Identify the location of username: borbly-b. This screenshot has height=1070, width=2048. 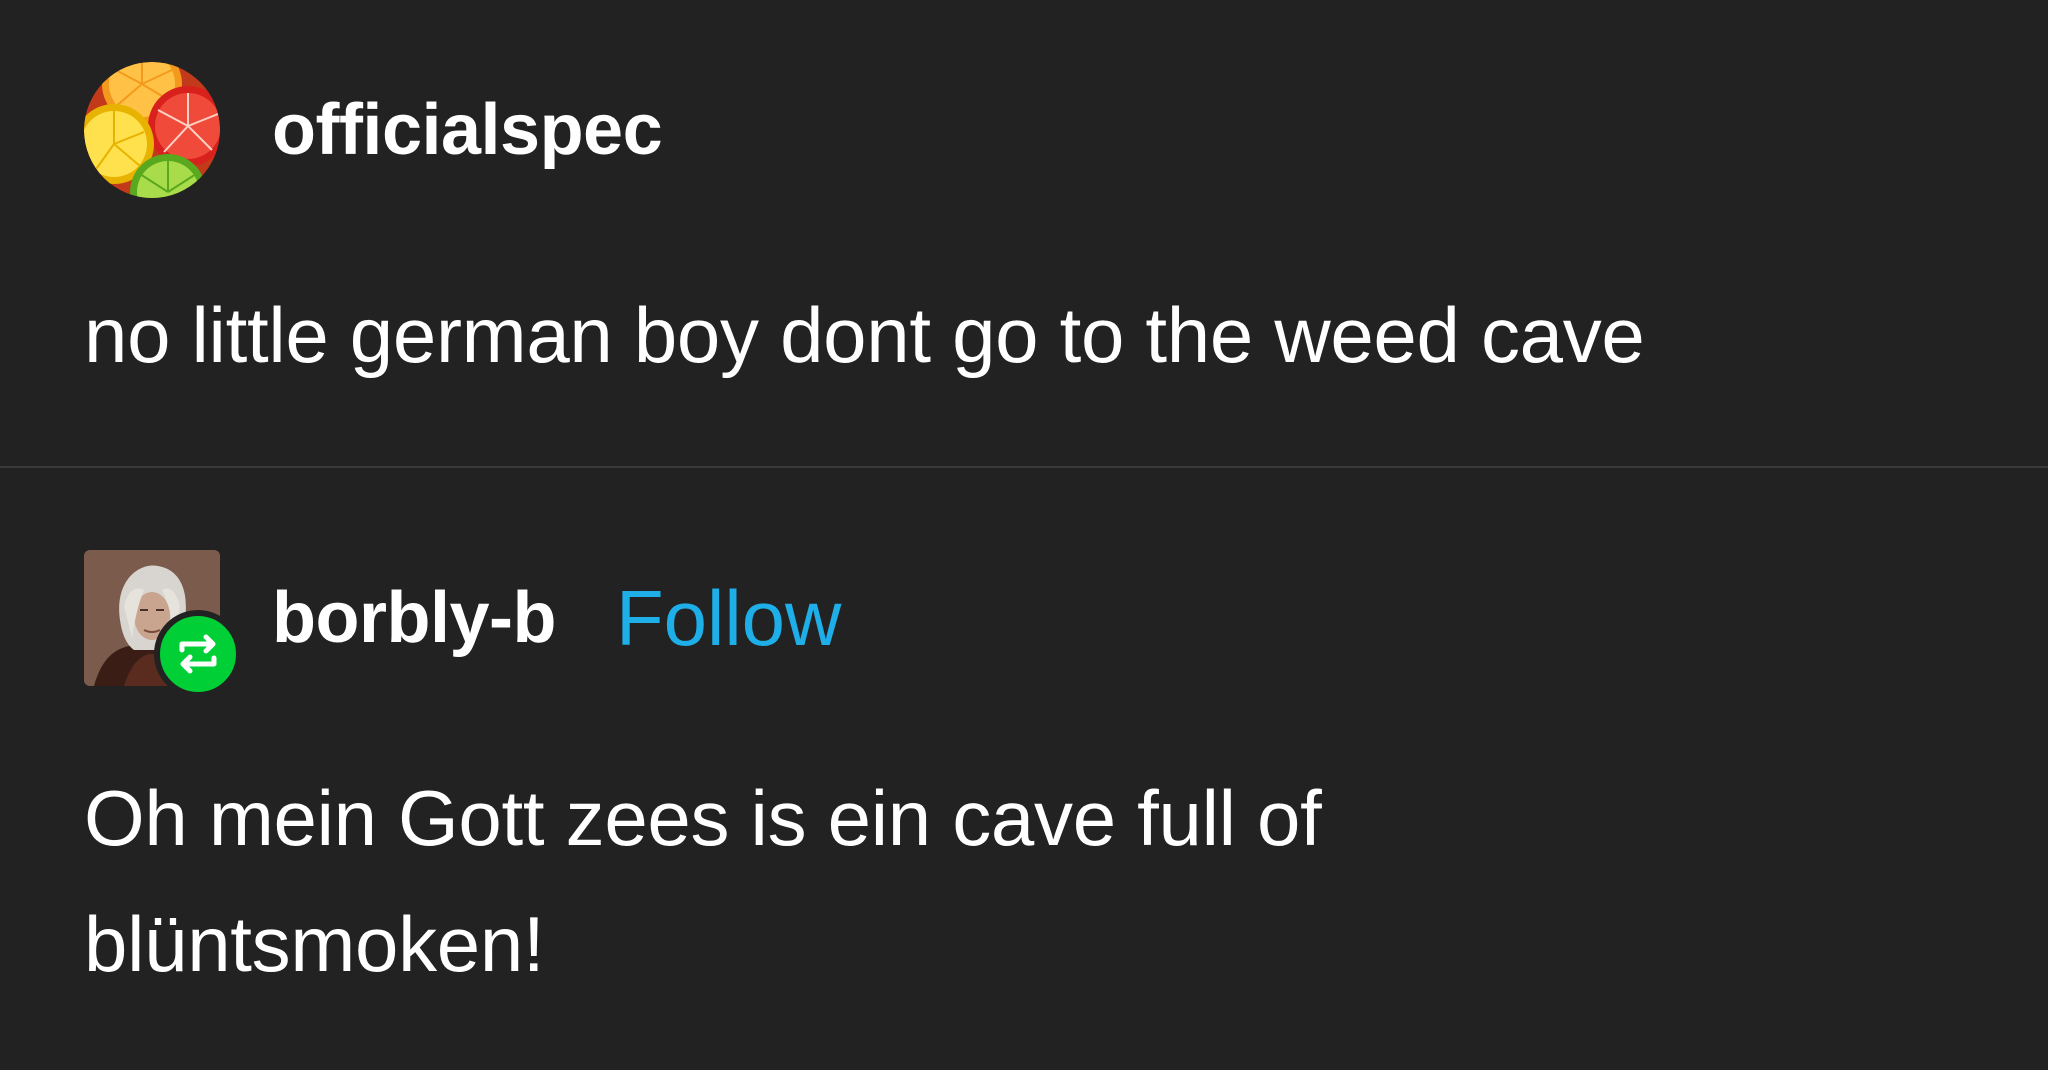
(414, 618).